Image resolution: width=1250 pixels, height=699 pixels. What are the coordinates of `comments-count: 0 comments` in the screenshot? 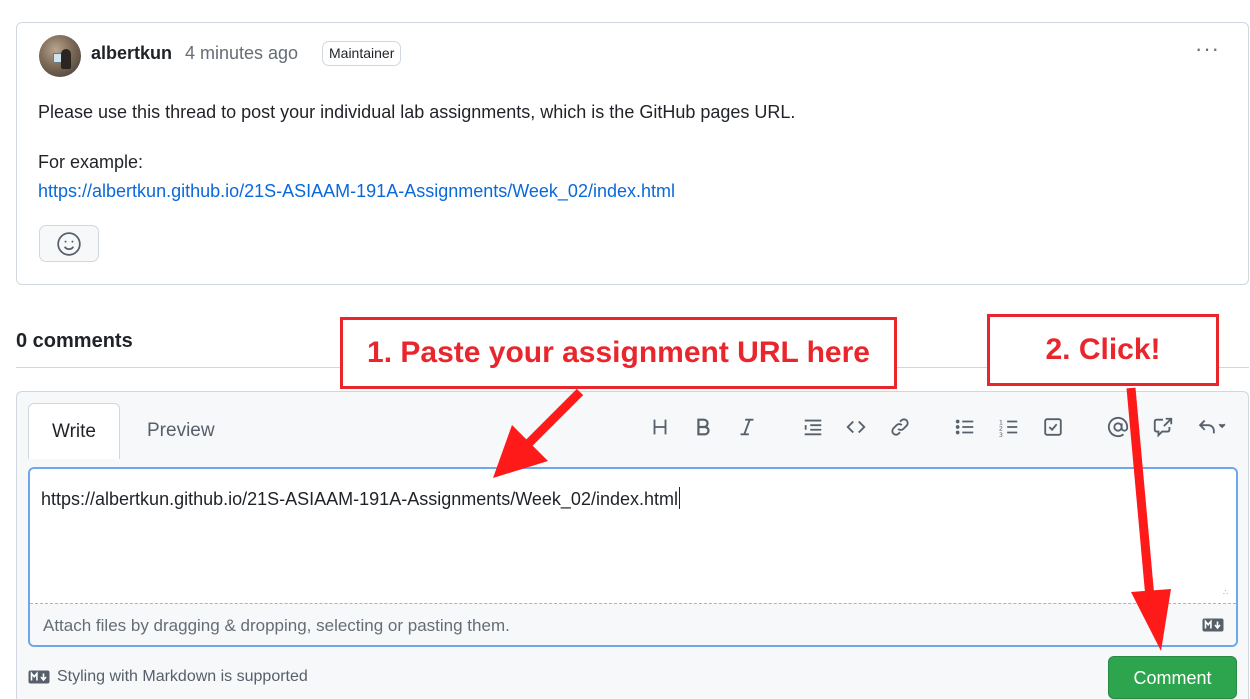 It's located at (74, 341).